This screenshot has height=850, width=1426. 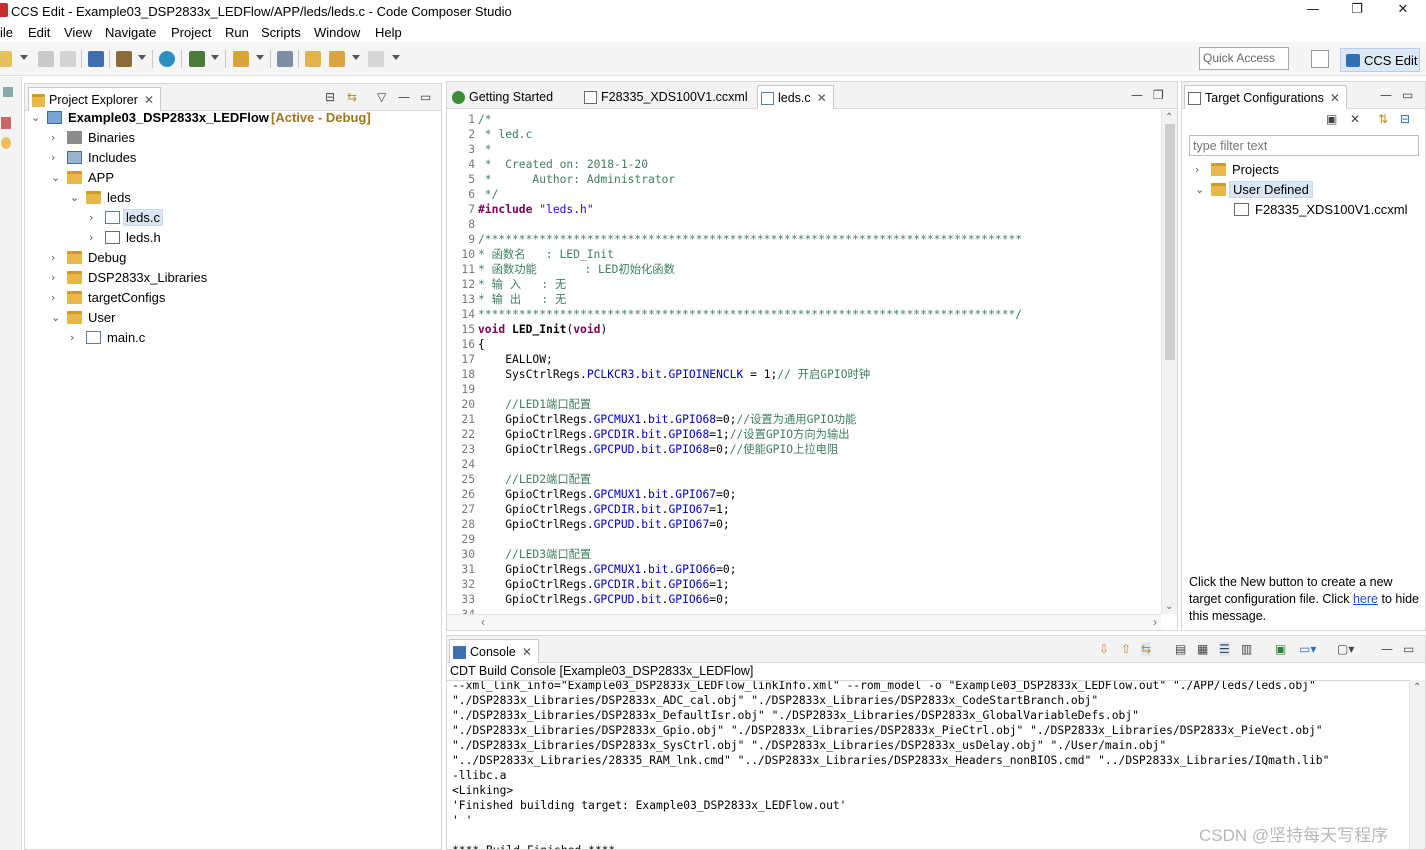 I want to click on close-window-button: ✕, so click(x=1403, y=11).